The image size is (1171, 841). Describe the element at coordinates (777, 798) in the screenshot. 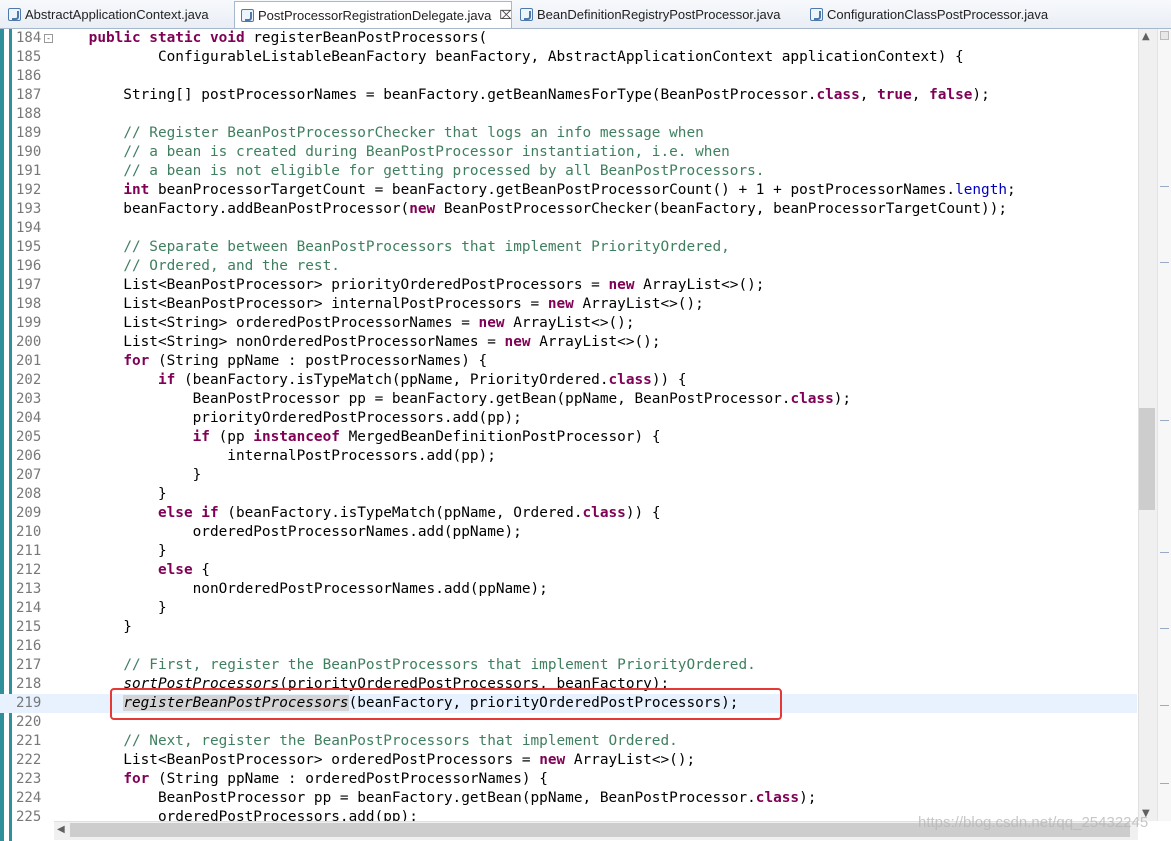

I see `code-token: class` at that location.